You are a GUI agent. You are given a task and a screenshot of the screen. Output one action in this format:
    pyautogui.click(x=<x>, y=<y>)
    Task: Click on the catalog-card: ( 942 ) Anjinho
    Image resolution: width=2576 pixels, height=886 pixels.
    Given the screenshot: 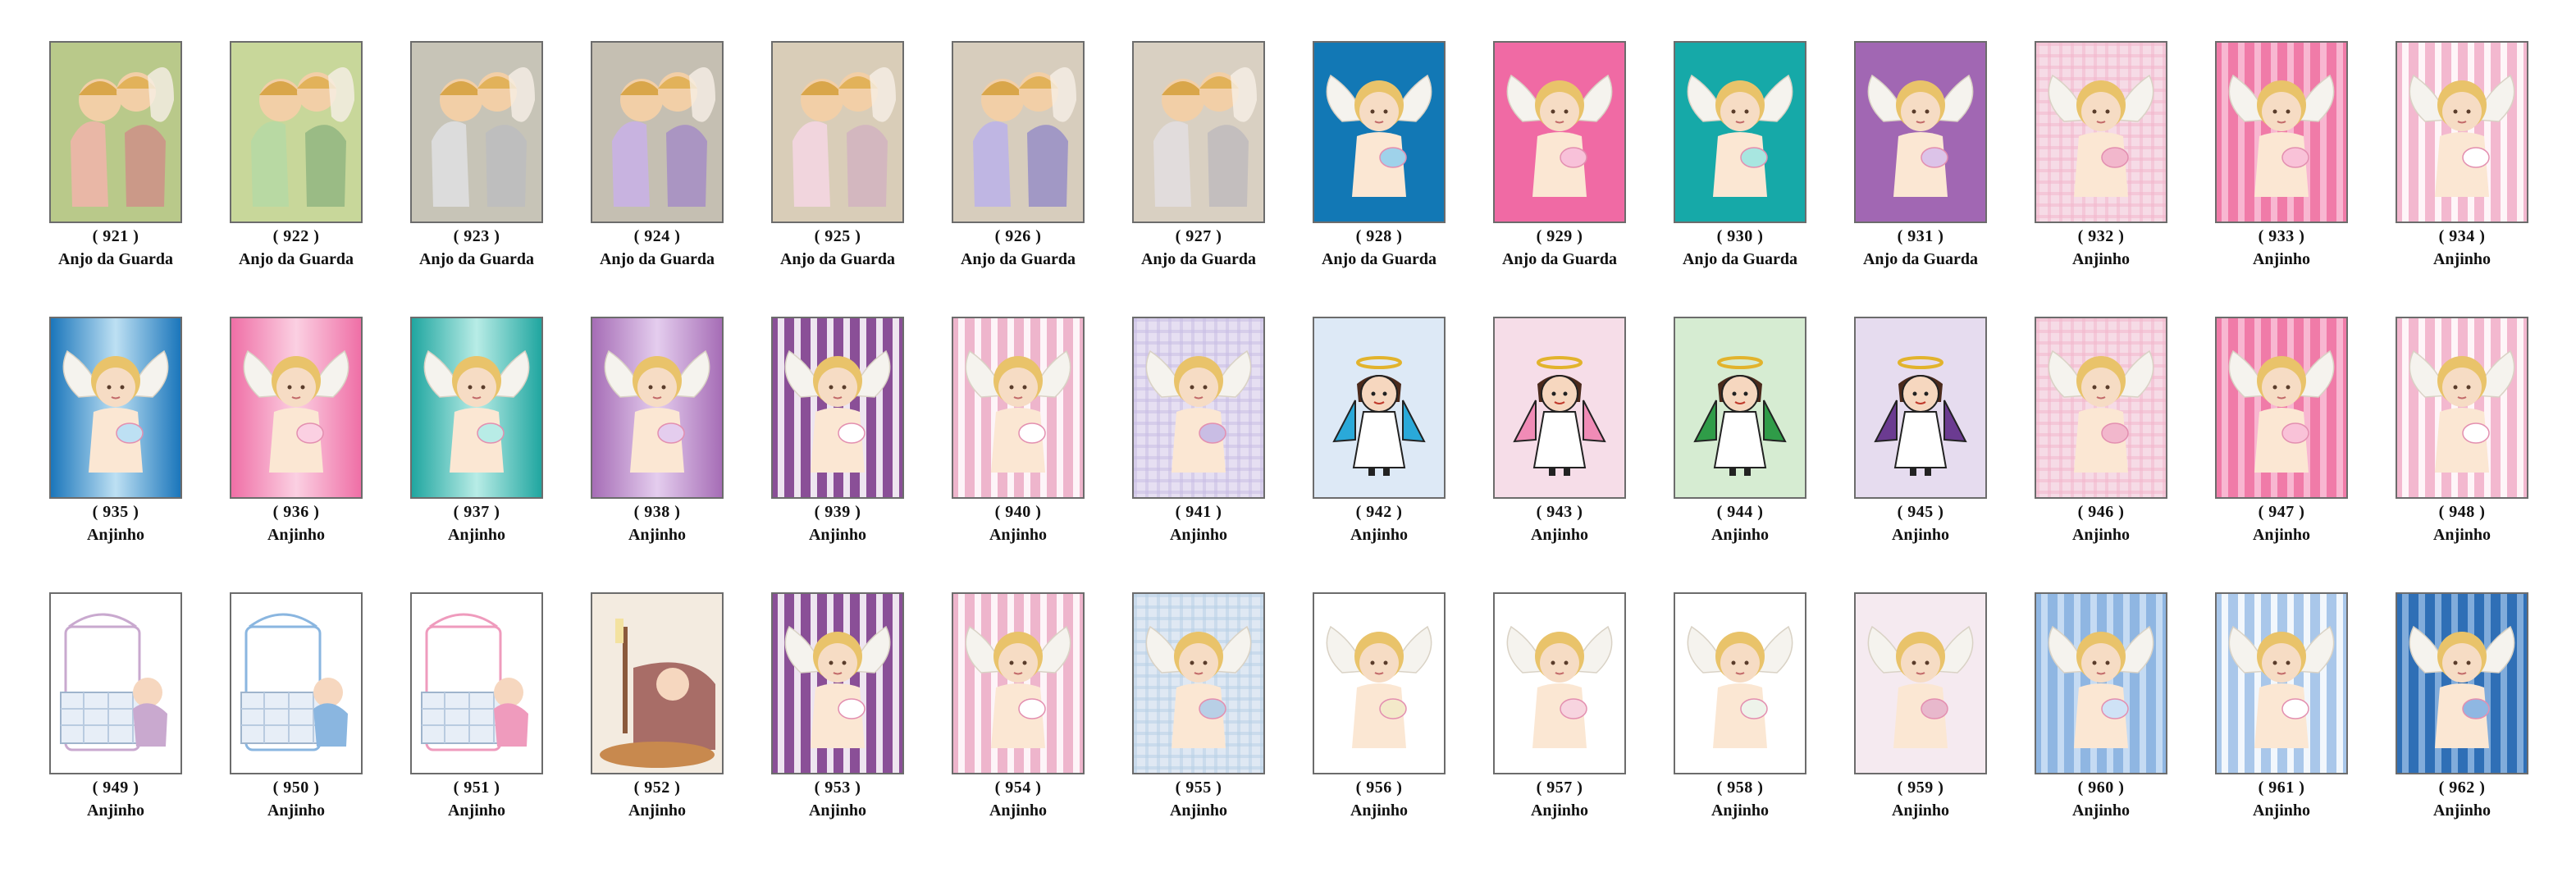 What is the action you would take?
    pyautogui.click(x=1379, y=431)
    